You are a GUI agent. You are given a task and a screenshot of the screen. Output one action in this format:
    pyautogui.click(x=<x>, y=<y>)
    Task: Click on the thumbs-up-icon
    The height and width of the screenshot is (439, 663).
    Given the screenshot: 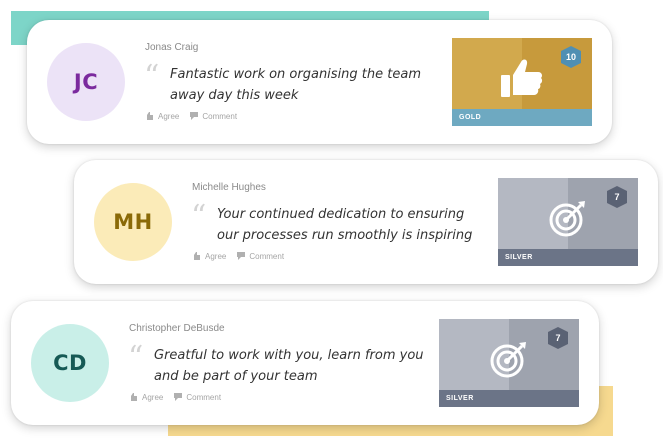 What is the action you would take?
    pyautogui.click(x=522, y=78)
    